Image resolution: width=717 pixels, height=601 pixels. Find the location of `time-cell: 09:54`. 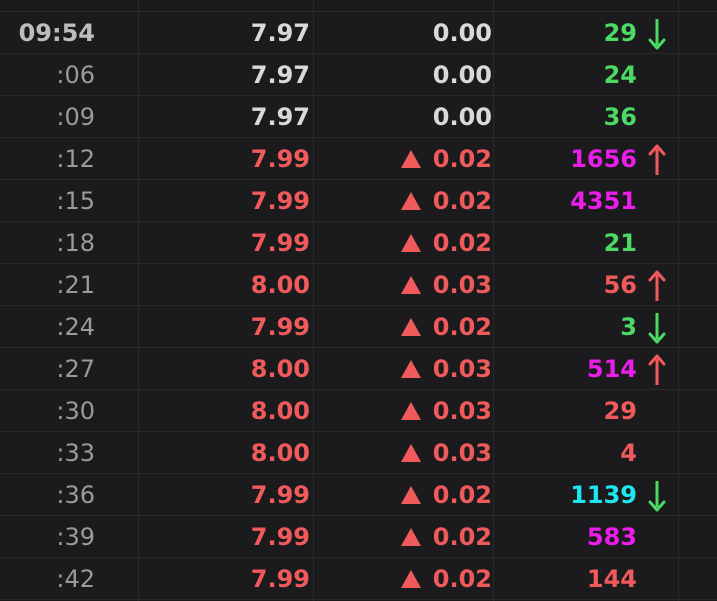

time-cell: 09:54 is located at coordinates (56, 33).